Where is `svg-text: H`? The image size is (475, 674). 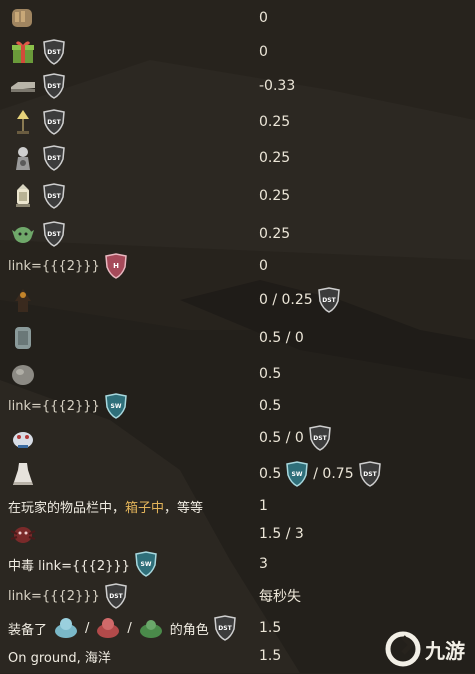 svg-text: H is located at coordinates (116, 266).